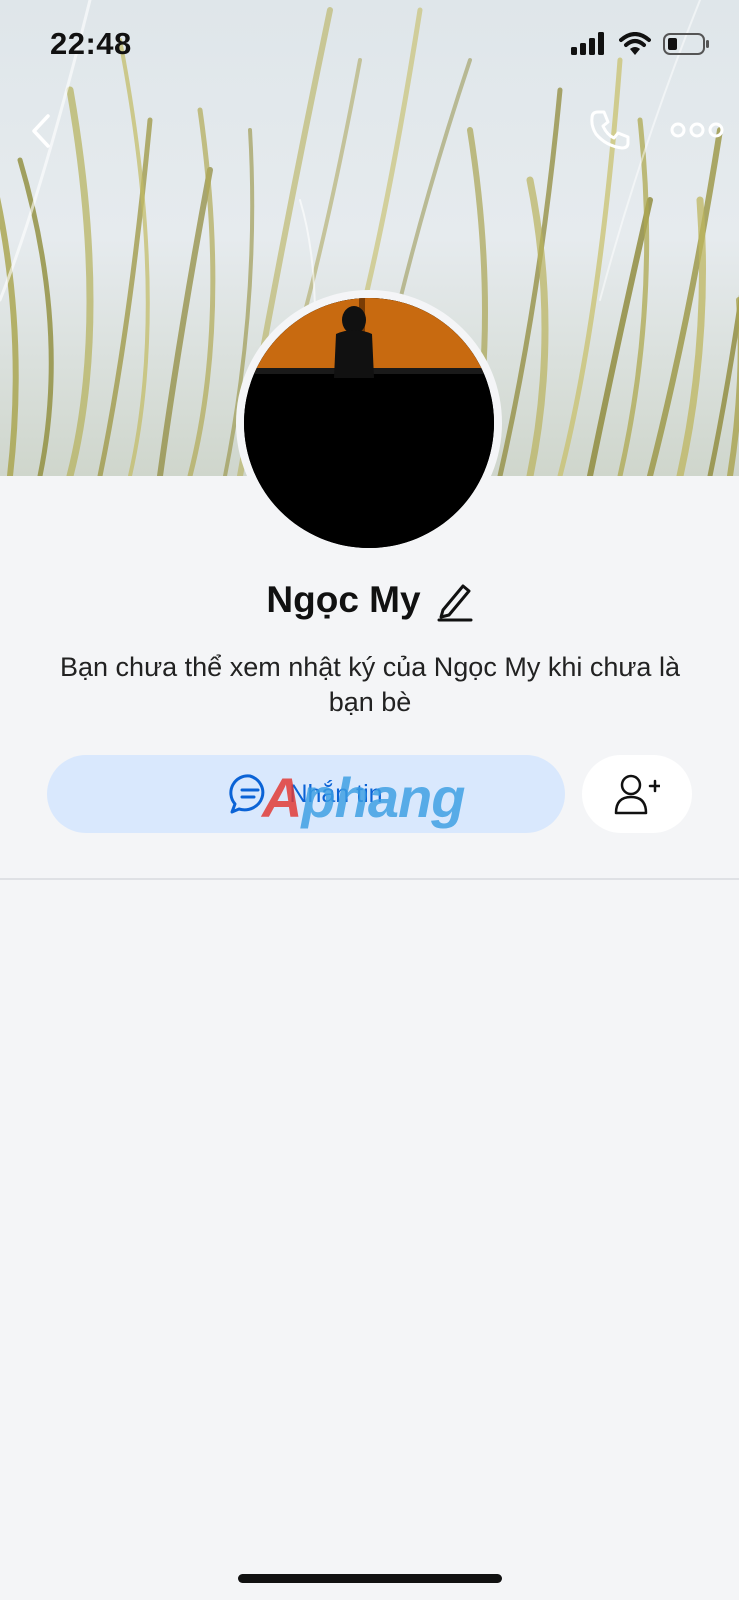 This screenshot has width=739, height=1600. Describe the element at coordinates (343, 599) in the screenshot. I see `profile-name: Ngọc My` at that location.